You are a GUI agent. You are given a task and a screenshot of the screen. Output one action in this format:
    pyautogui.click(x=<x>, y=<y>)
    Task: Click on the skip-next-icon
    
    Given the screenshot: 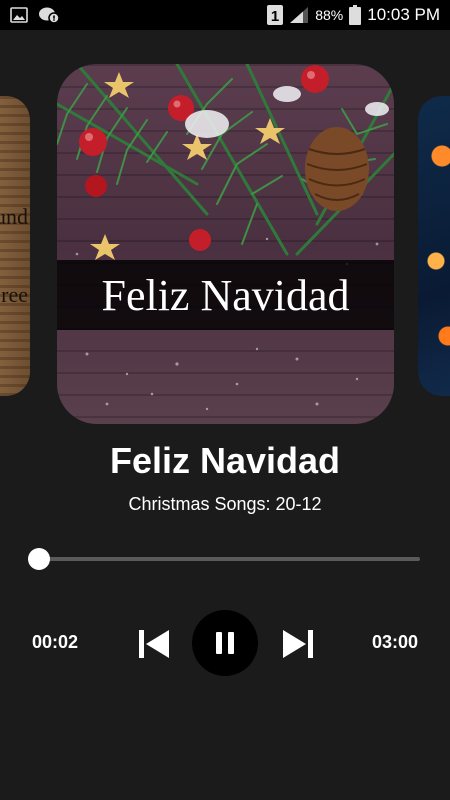 What is the action you would take?
    pyautogui.click(x=298, y=644)
    